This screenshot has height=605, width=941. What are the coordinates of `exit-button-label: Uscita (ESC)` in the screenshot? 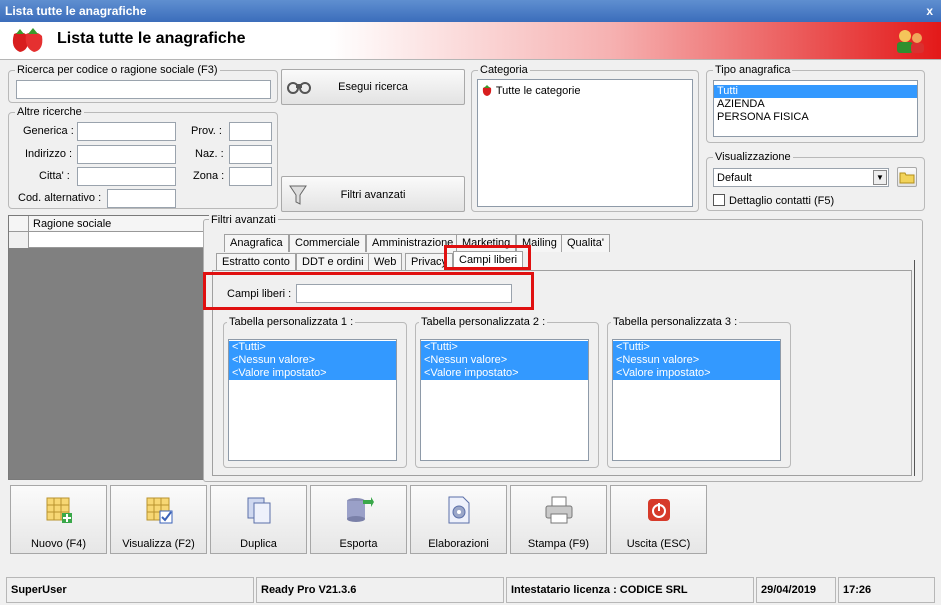 It's located at (658, 544).